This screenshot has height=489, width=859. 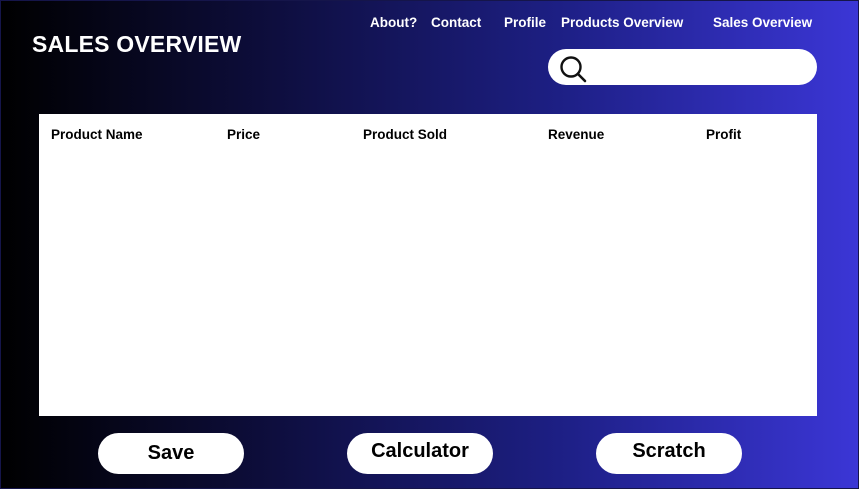 I want to click on nav-link-contact: Contact, so click(x=456, y=22).